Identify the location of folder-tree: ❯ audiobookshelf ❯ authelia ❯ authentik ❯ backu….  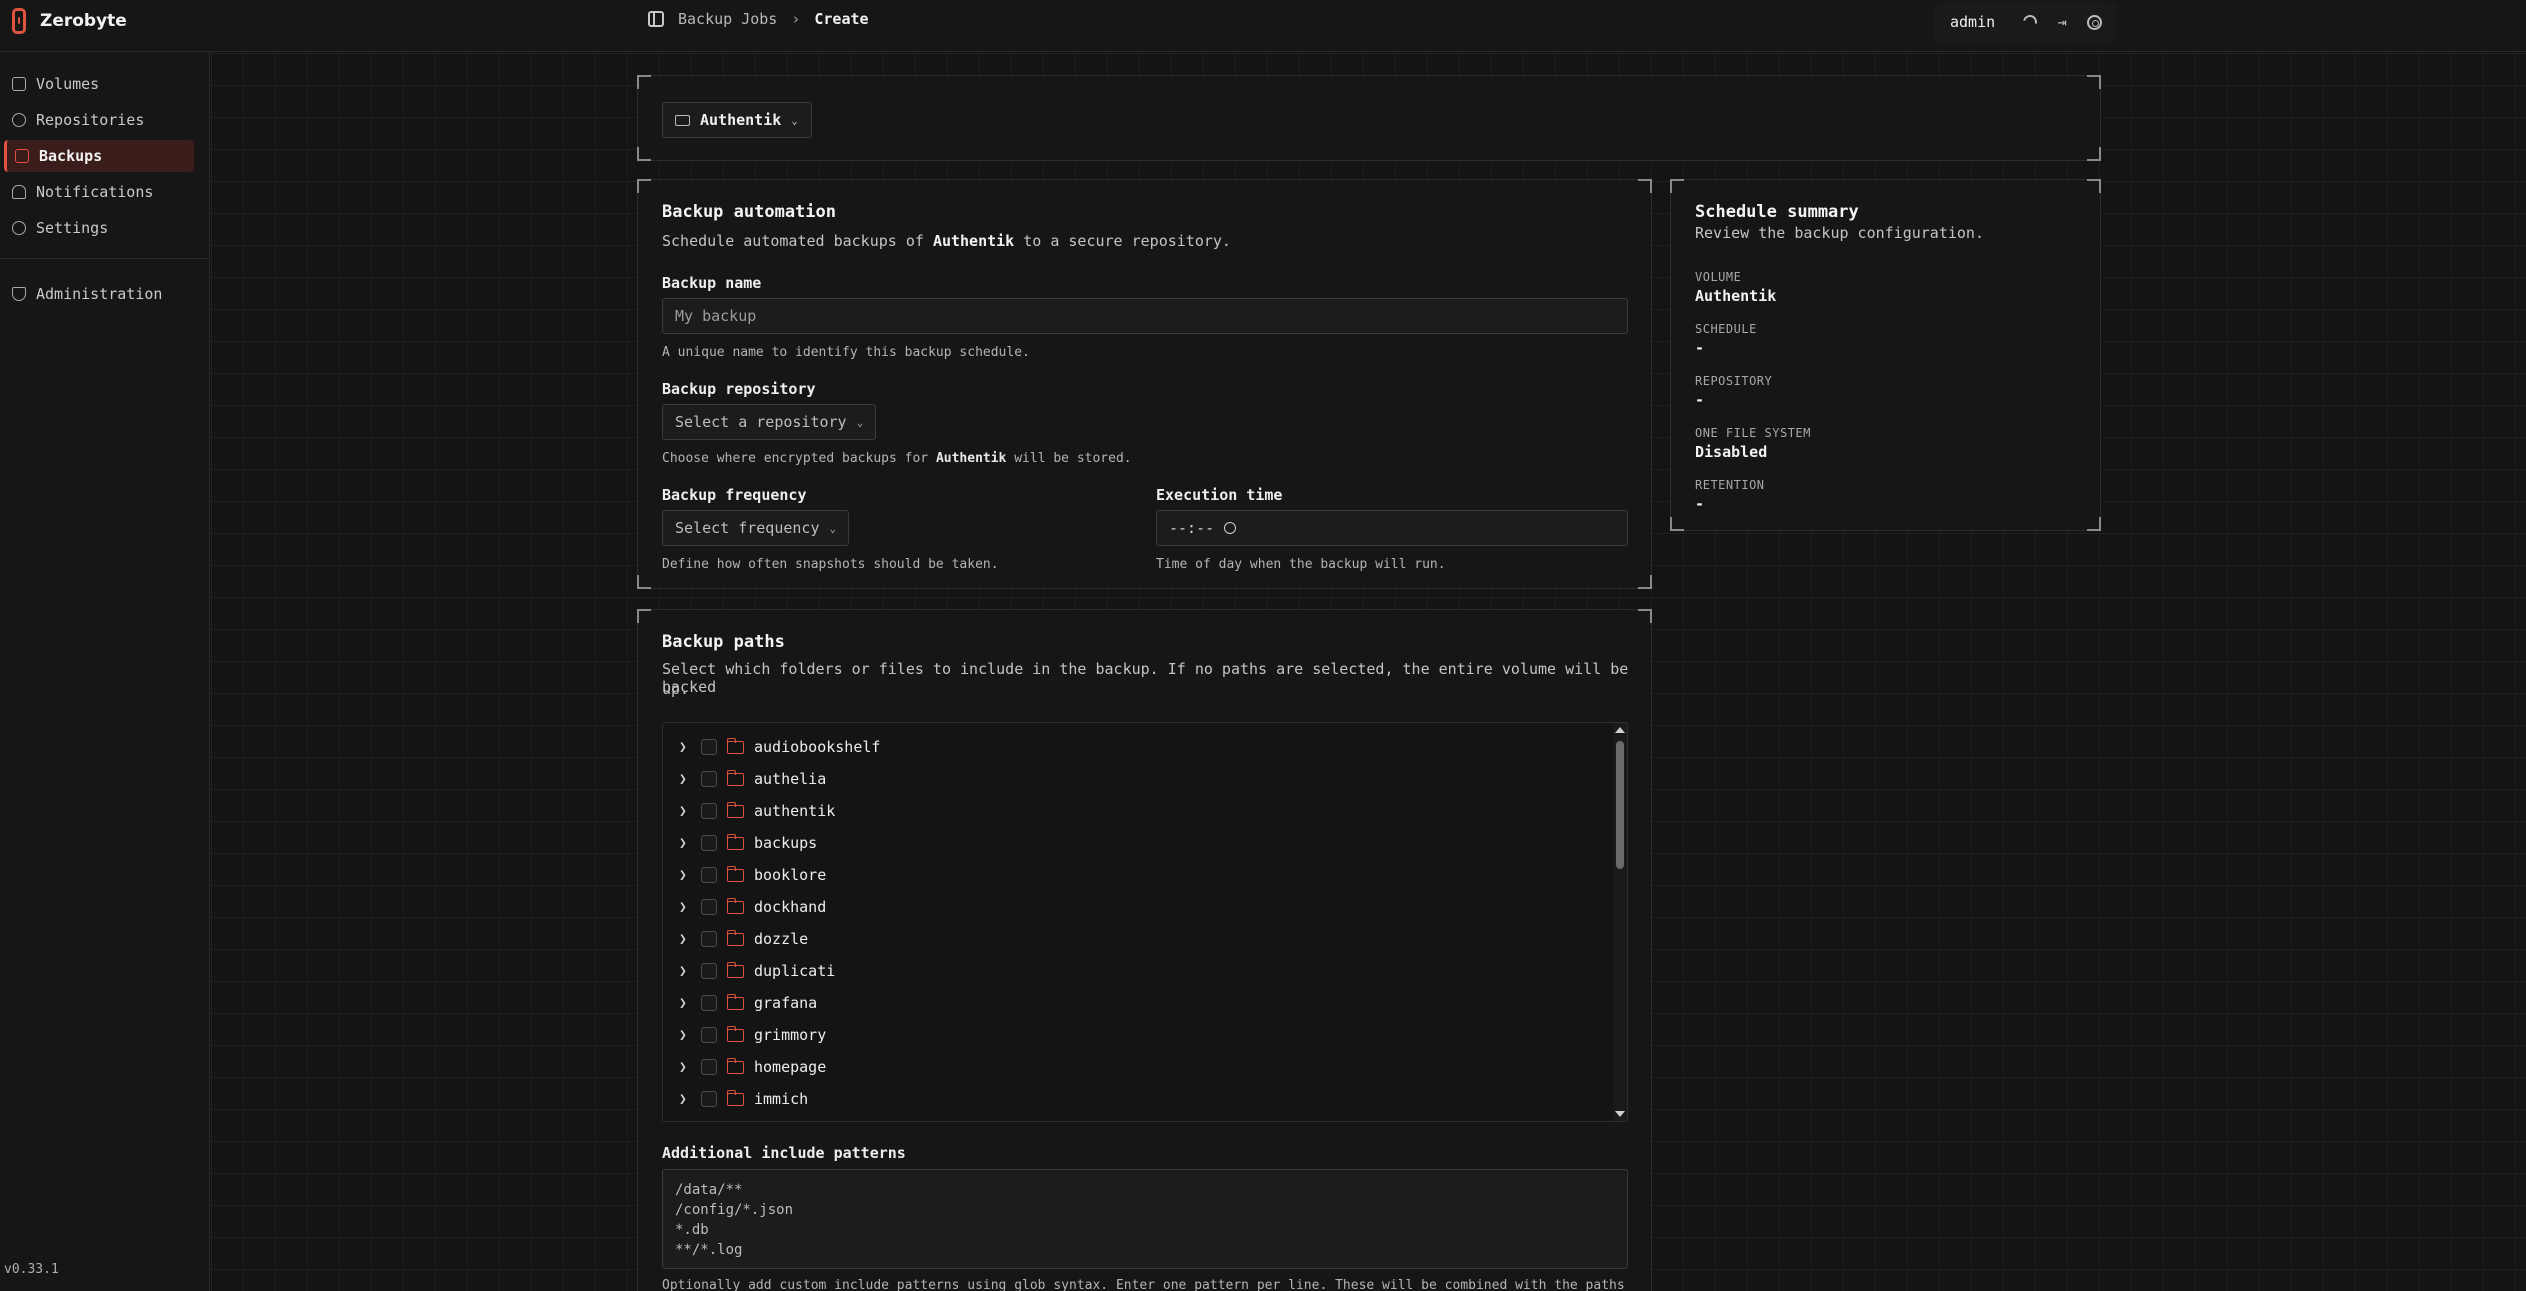
(1145, 922).